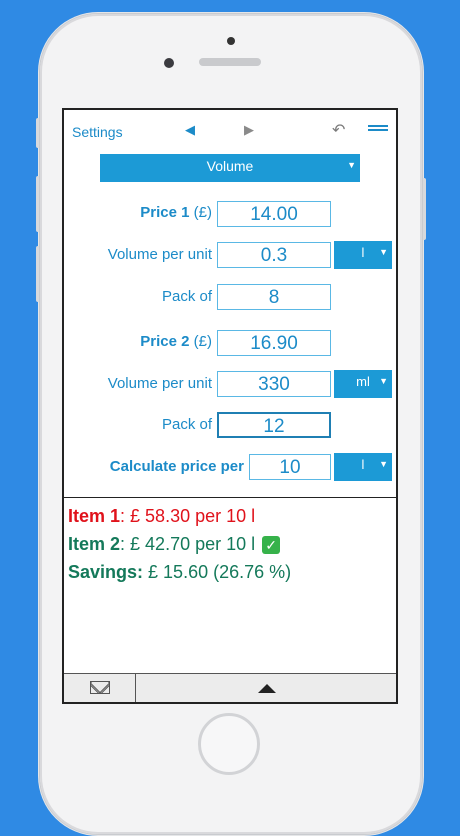  Describe the element at coordinates (338, 130) in the screenshot. I see `undo-icon: ↶` at that location.